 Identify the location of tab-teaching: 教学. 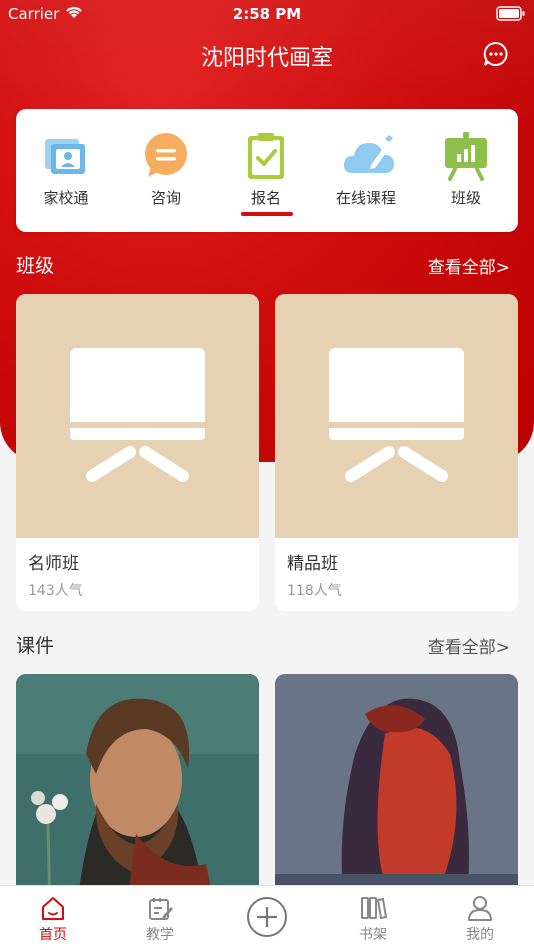
(160, 919).